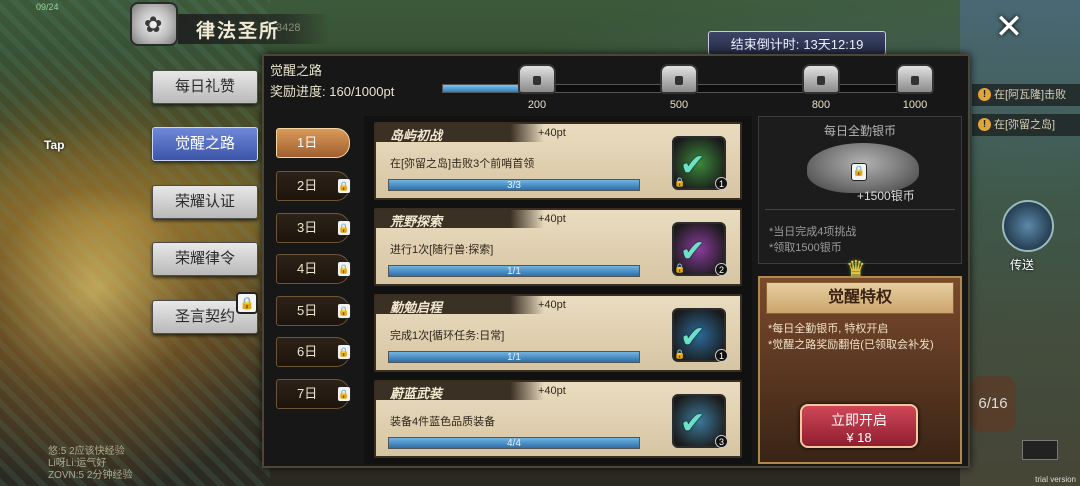  What do you see at coordinates (205, 87) in the screenshot?
I see `sidebar-item-daily-praise: 每日礼赞` at bounding box center [205, 87].